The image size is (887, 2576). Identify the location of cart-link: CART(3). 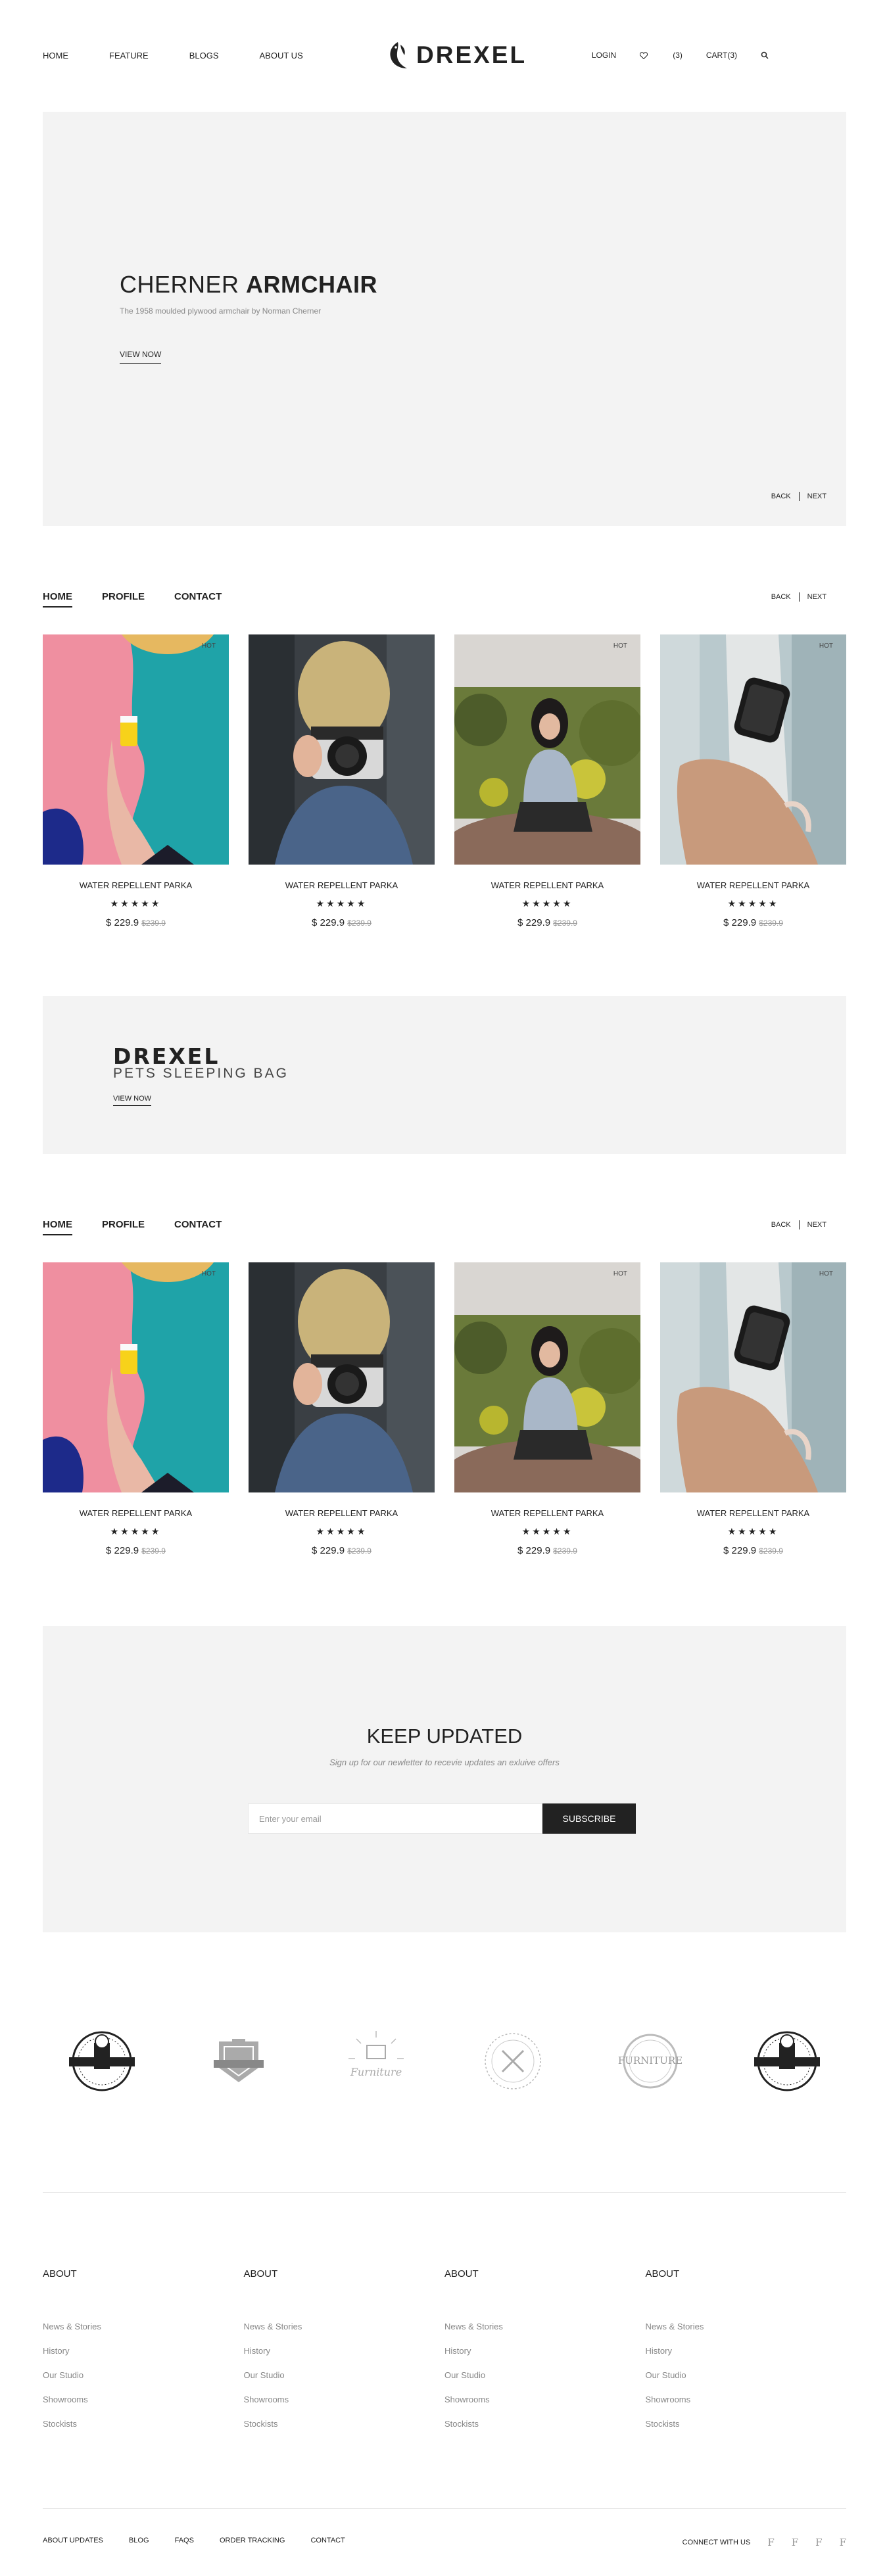
(721, 56).